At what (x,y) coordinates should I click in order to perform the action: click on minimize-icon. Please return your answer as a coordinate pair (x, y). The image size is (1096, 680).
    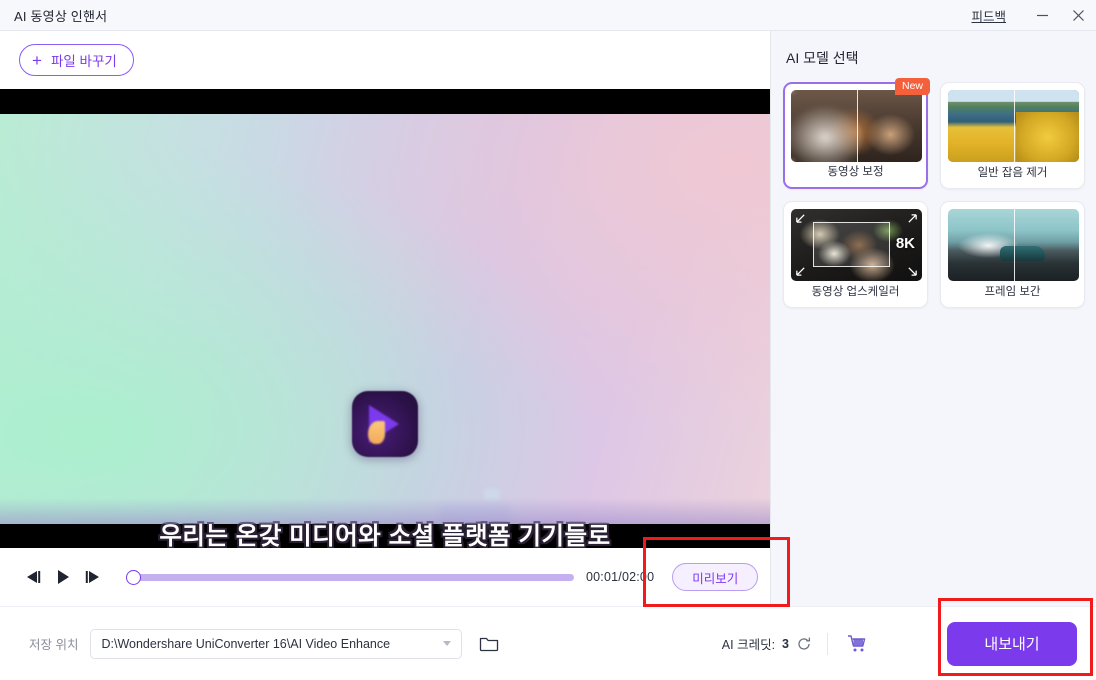
    Looking at the image, I should click on (1042, 15).